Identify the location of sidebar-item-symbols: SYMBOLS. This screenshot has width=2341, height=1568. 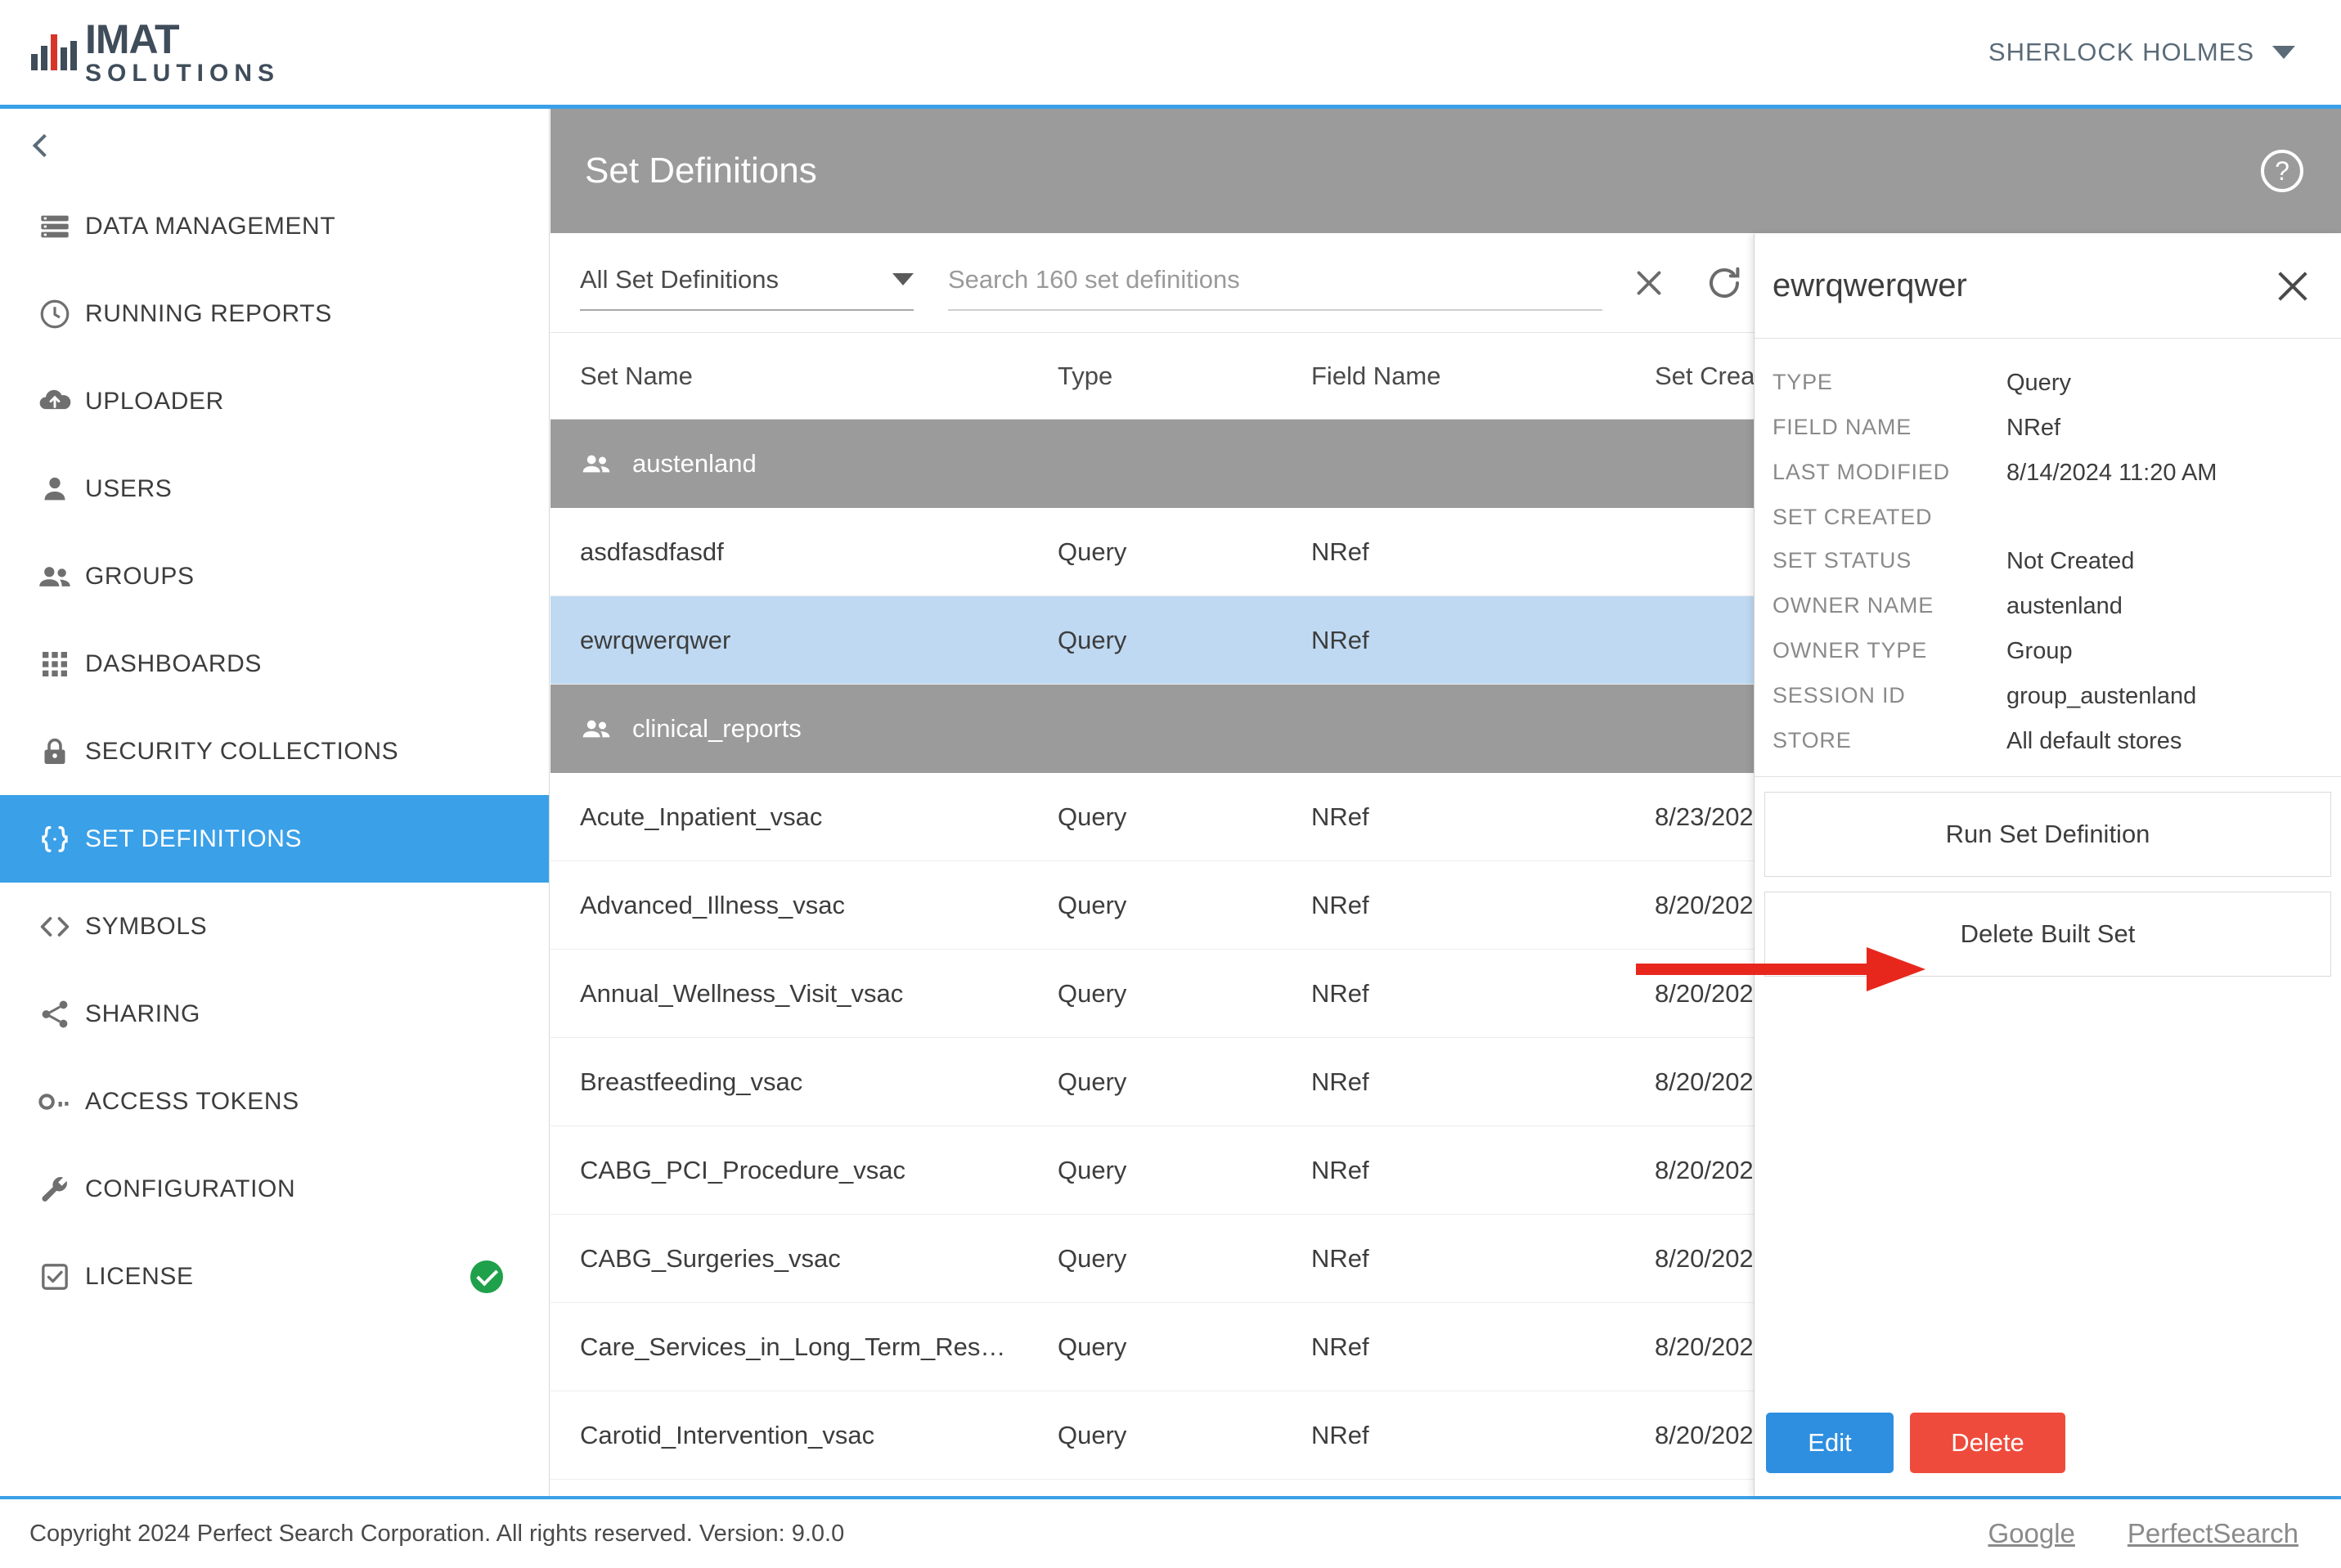
(274, 926).